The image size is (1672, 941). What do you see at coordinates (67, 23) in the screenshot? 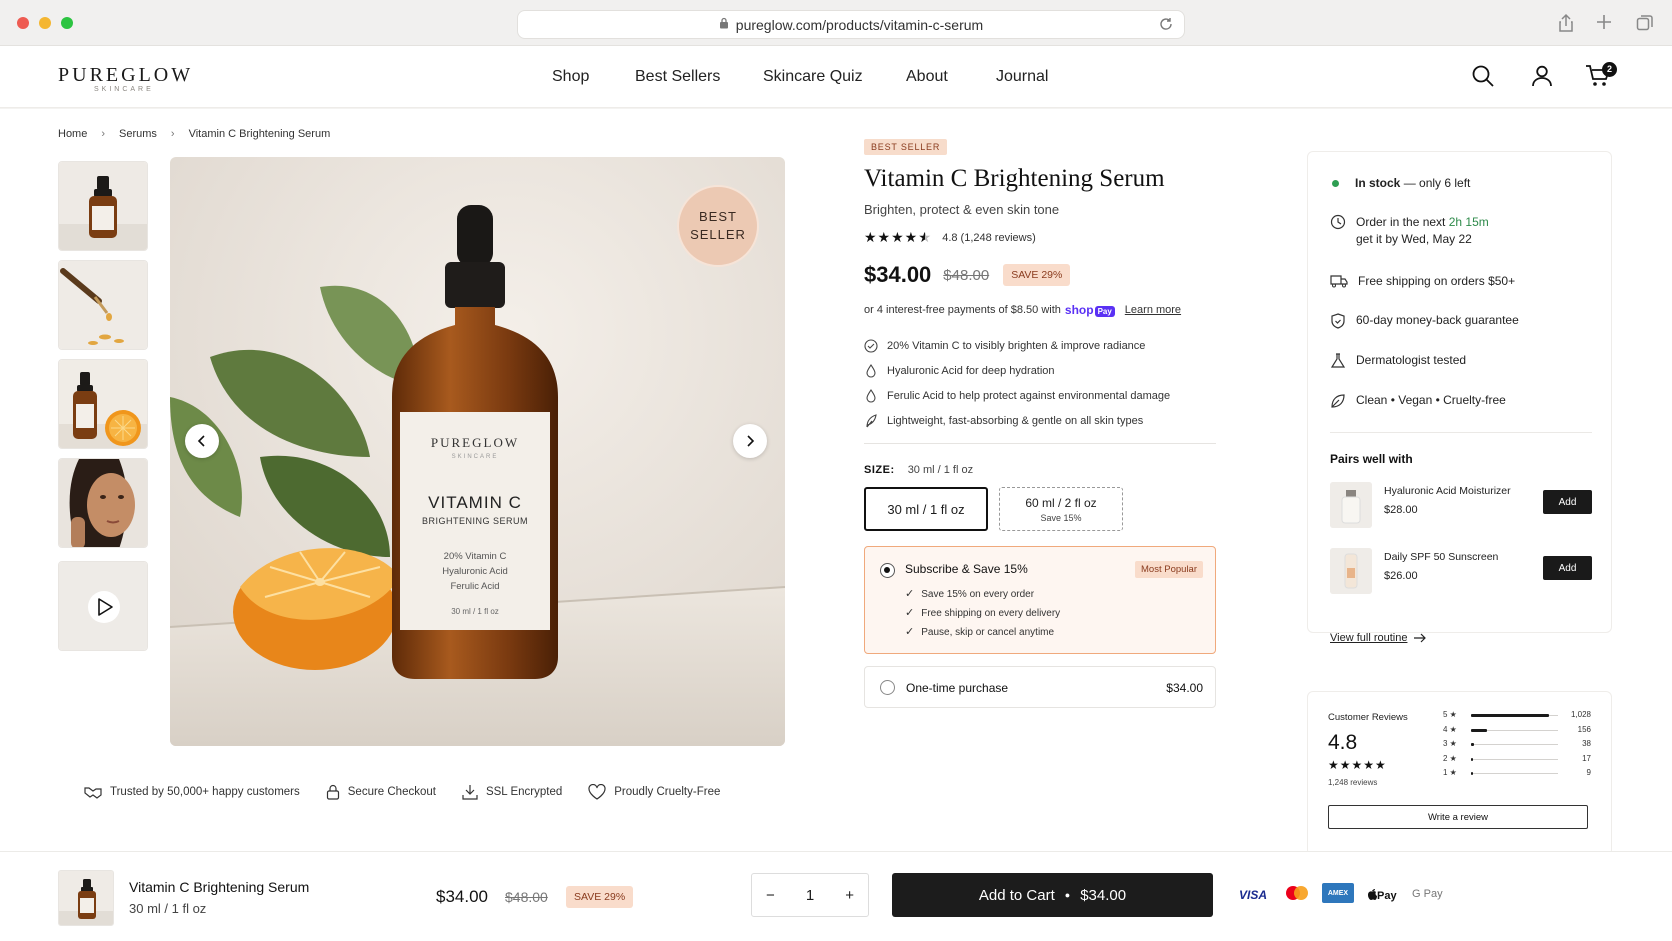
I see `zoom-window-button` at bounding box center [67, 23].